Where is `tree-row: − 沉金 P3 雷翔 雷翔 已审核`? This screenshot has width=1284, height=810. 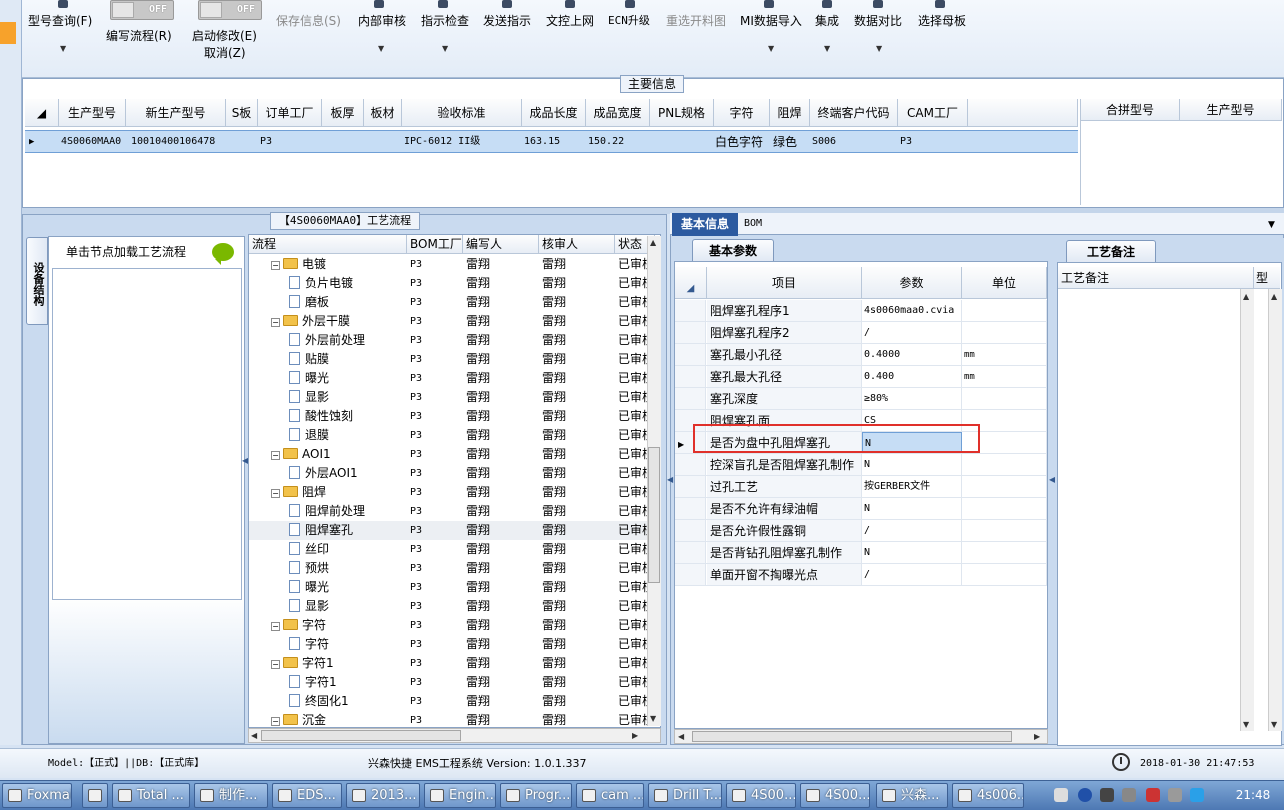 tree-row: − 沉金 P3 雷翔 雷翔 已审核 is located at coordinates (449, 719).